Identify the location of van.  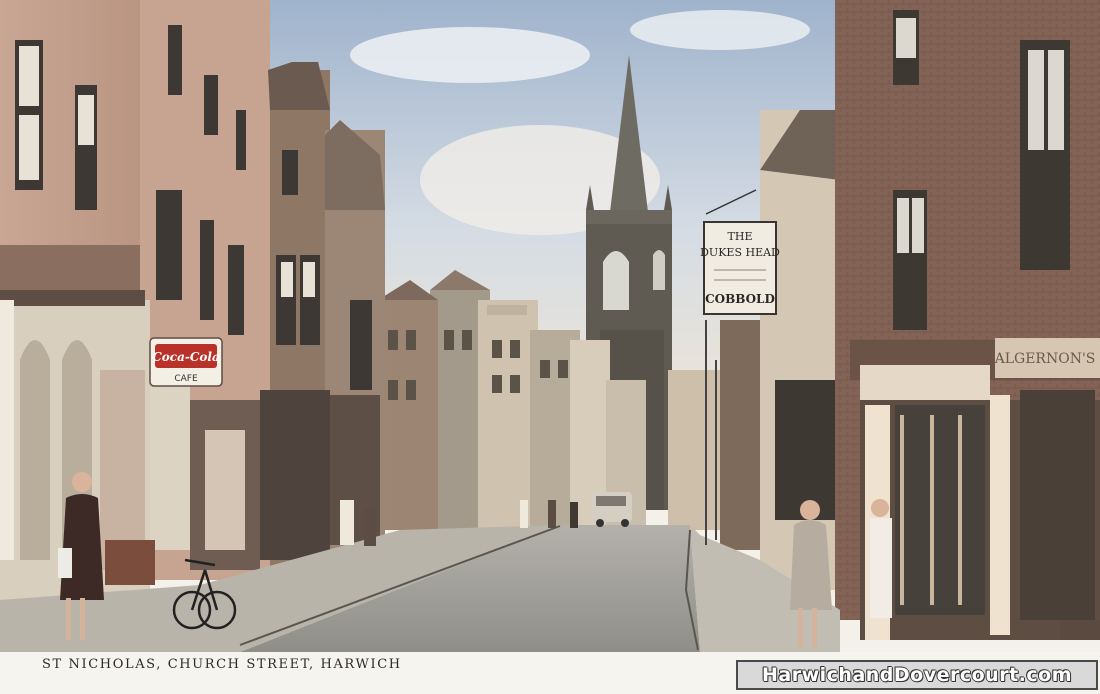
(612, 509).